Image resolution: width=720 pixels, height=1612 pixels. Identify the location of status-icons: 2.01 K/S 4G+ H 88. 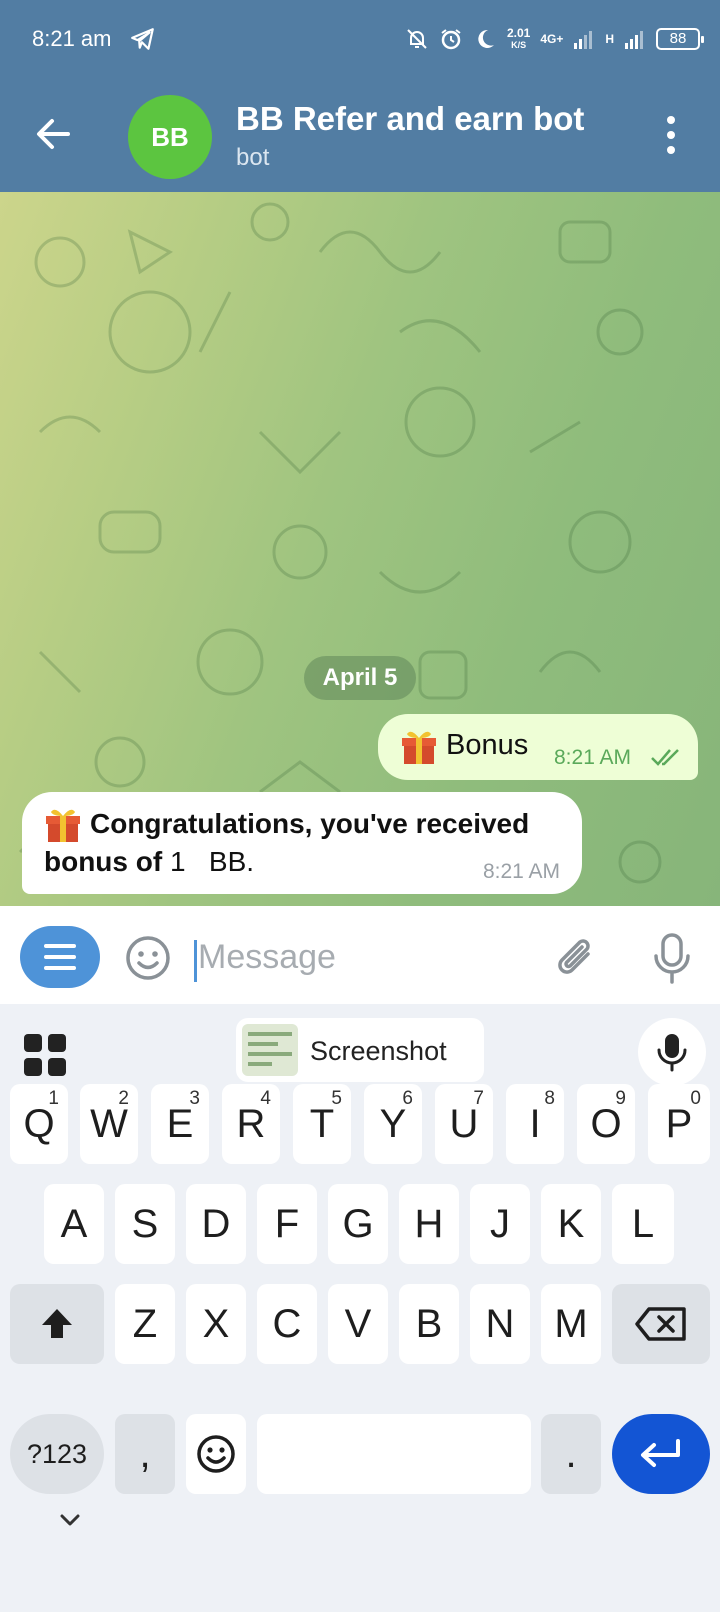
(554, 39).